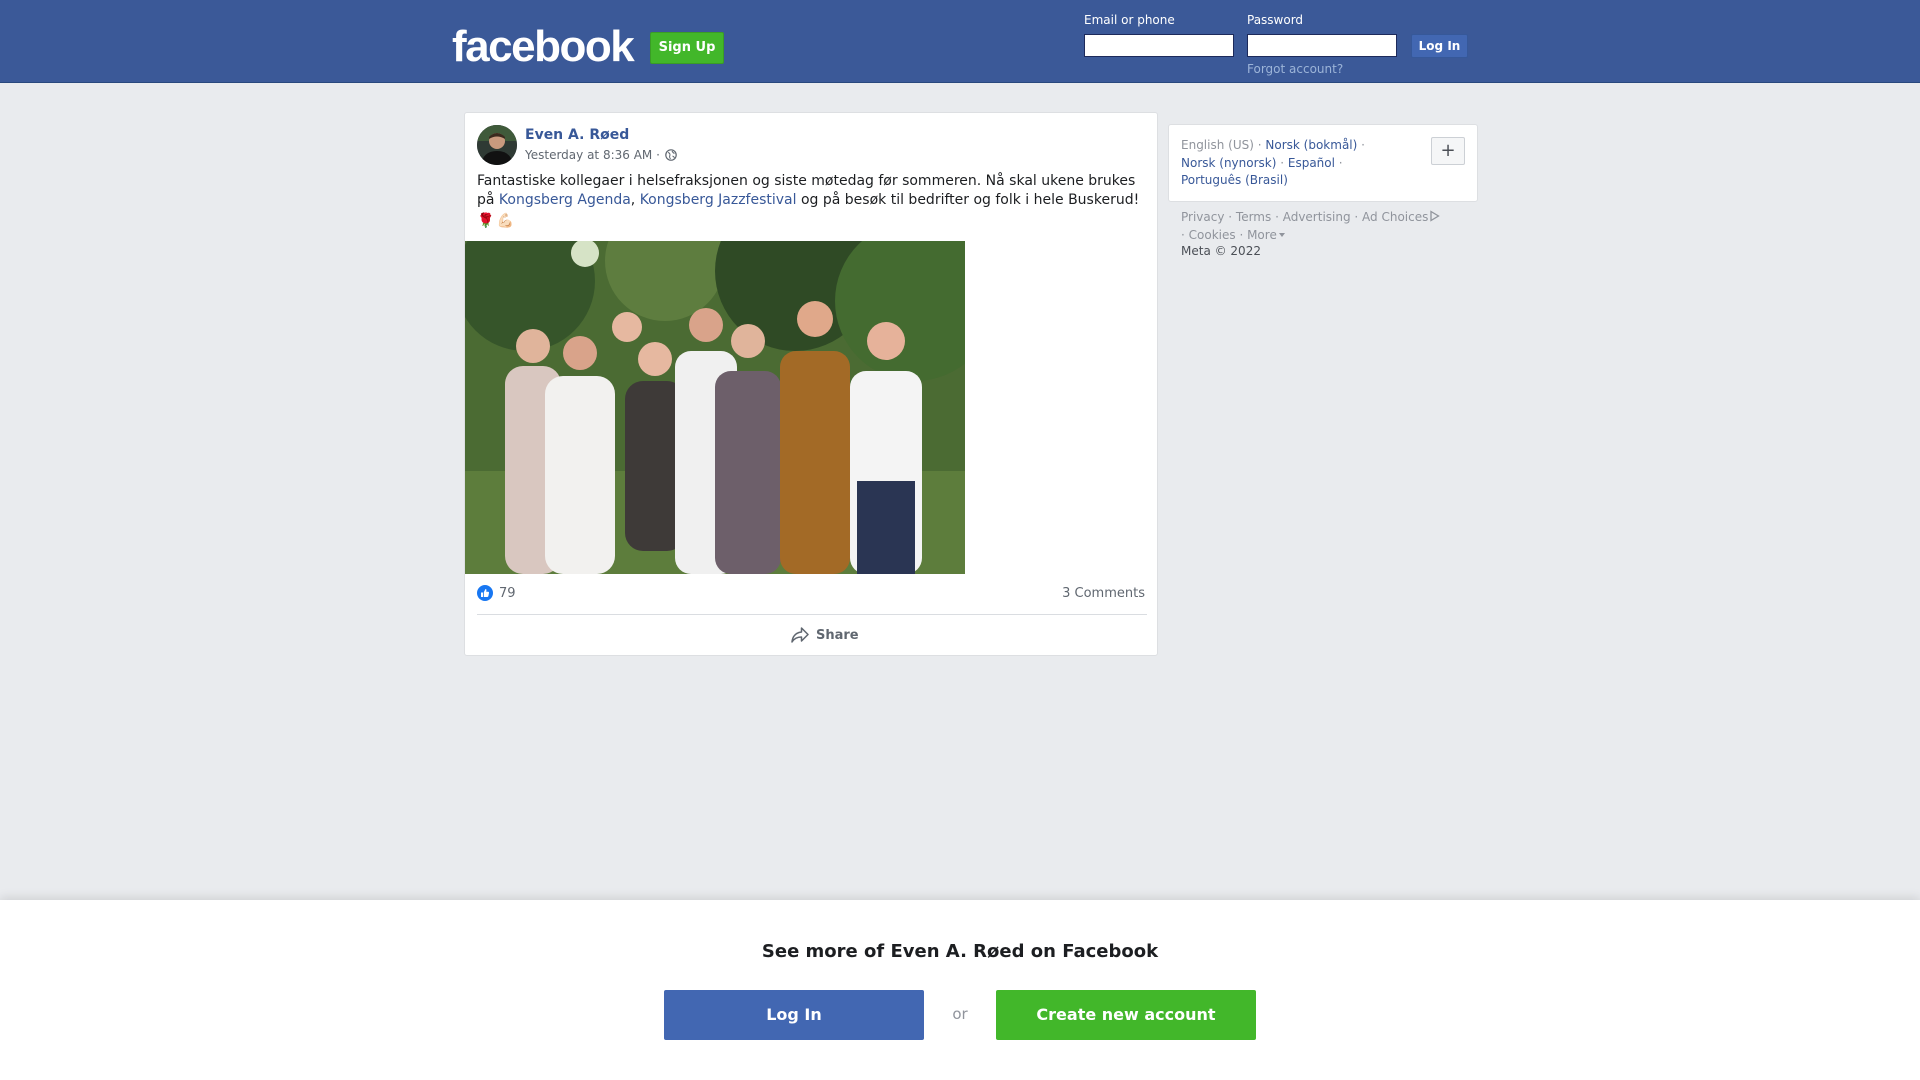 The width and height of the screenshot is (1920, 1080). What do you see at coordinates (1103, 593) in the screenshot?
I see `comments-link: 3 Comments` at bounding box center [1103, 593].